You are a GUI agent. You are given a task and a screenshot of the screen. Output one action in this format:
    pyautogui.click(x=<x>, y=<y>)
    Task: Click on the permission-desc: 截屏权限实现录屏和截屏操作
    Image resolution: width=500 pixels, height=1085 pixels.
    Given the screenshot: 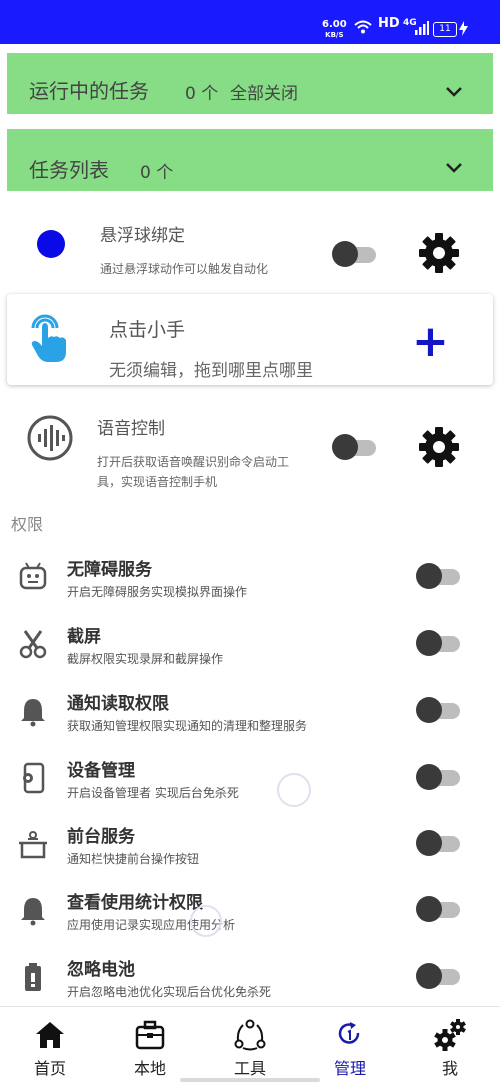 What is the action you would take?
    pyautogui.click(x=145, y=659)
    